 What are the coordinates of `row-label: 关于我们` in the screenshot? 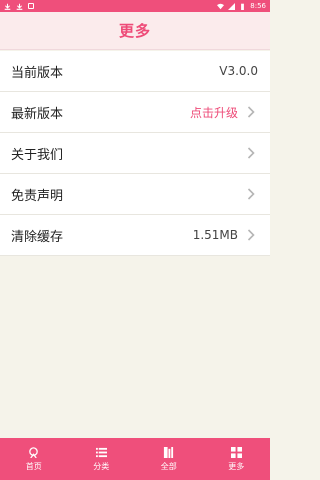 It's located at (37, 155).